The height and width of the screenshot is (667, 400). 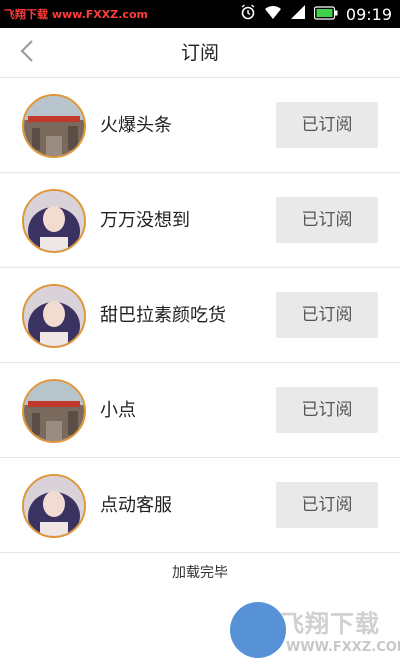 I want to click on page-title: 订阅, so click(x=199, y=53).